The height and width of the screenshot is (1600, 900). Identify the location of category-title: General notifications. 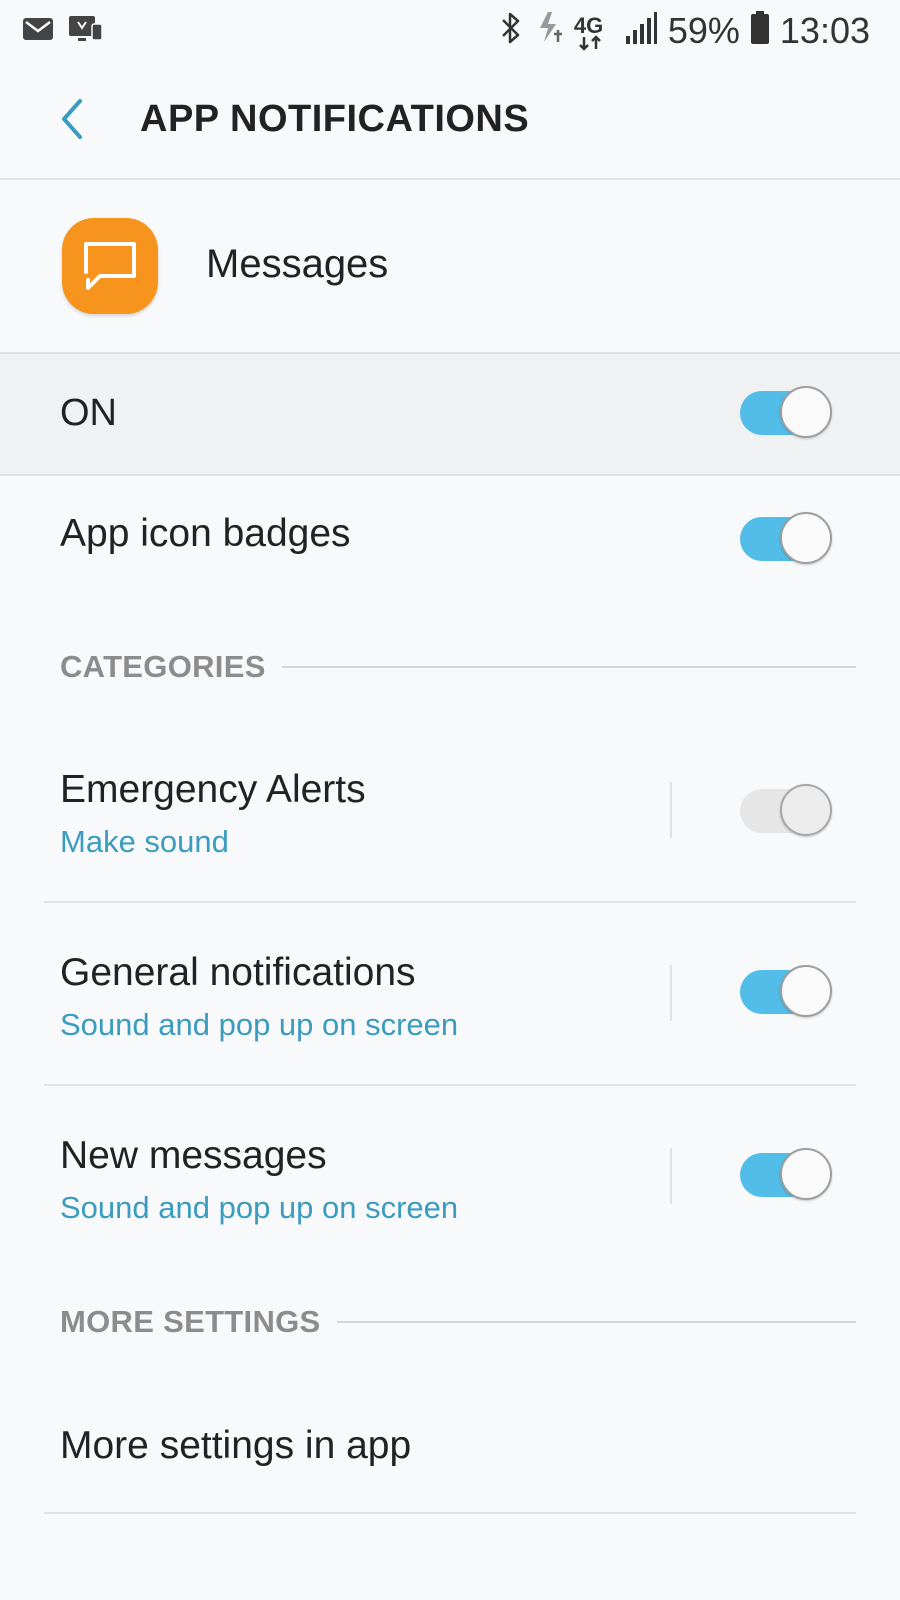
(238, 972).